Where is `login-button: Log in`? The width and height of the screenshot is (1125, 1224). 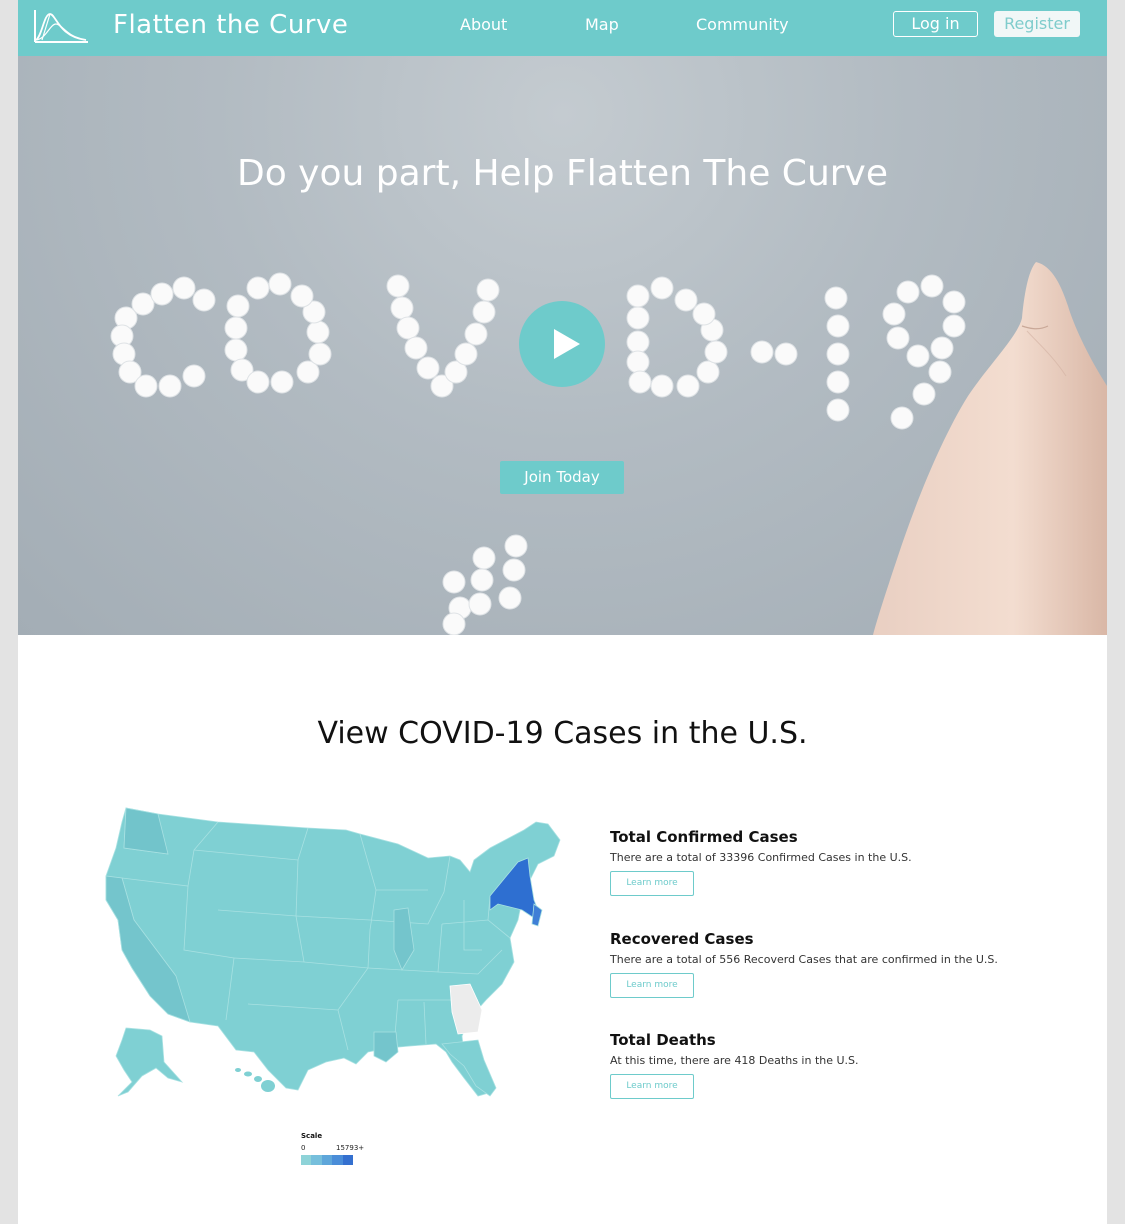
login-button: Log in is located at coordinates (935, 24).